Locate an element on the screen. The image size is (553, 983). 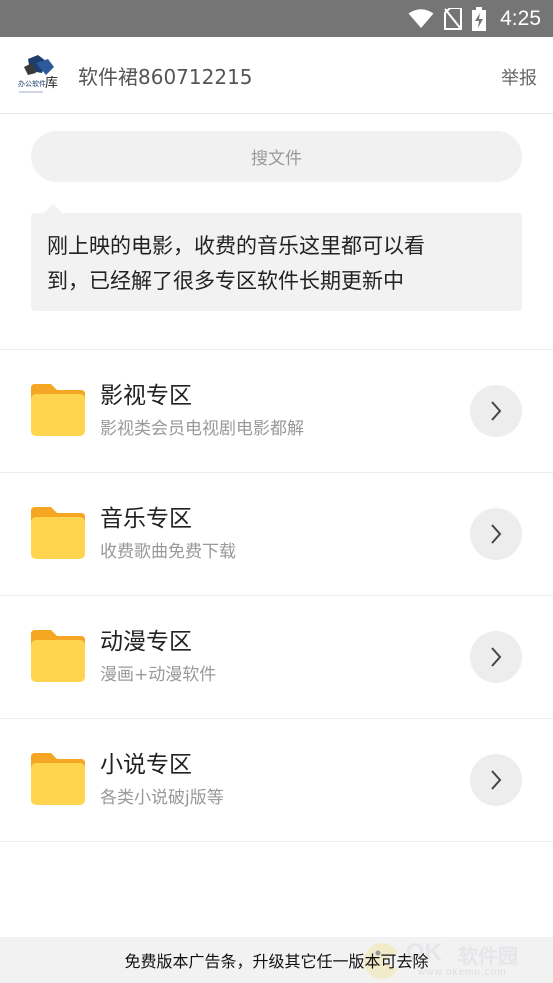
zone-item-novels: 小说专区 各类小说破j版等 is located at coordinates (276, 780).